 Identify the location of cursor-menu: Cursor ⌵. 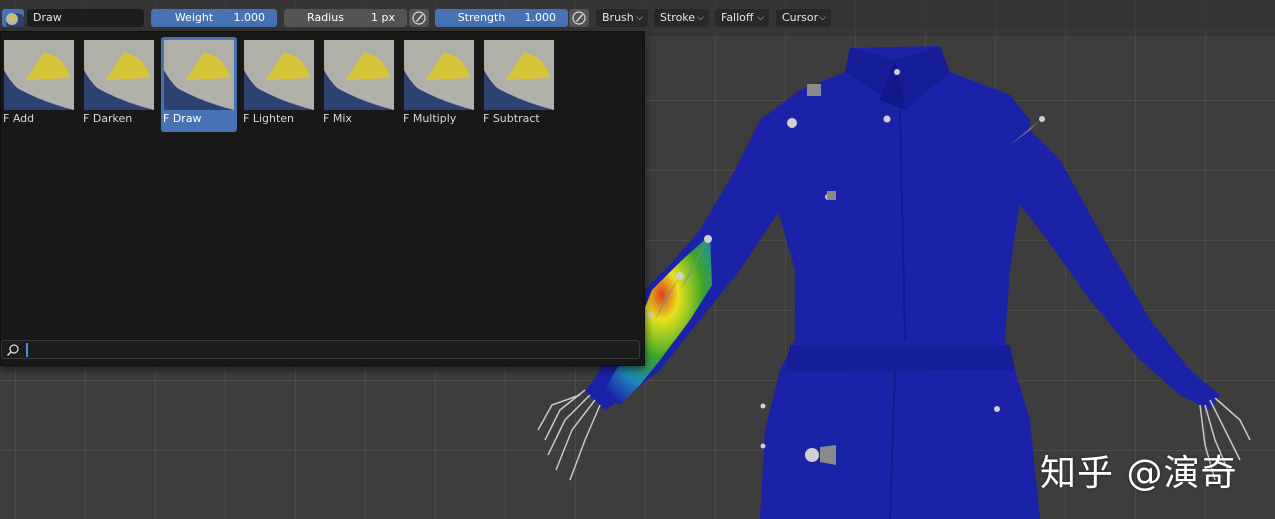
(803, 18).